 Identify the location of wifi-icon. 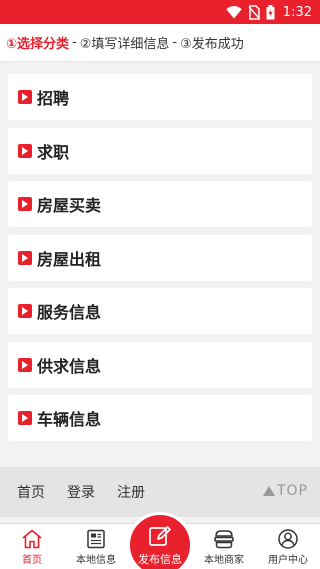
(234, 11).